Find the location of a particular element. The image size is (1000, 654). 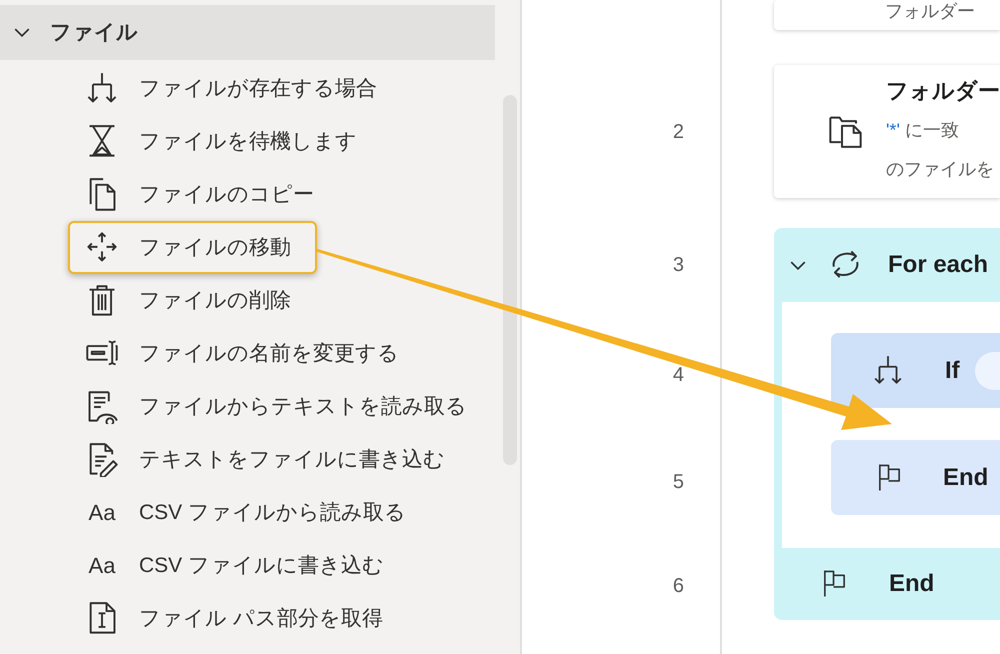

move-arrows-icon is located at coordinates (102, 247).